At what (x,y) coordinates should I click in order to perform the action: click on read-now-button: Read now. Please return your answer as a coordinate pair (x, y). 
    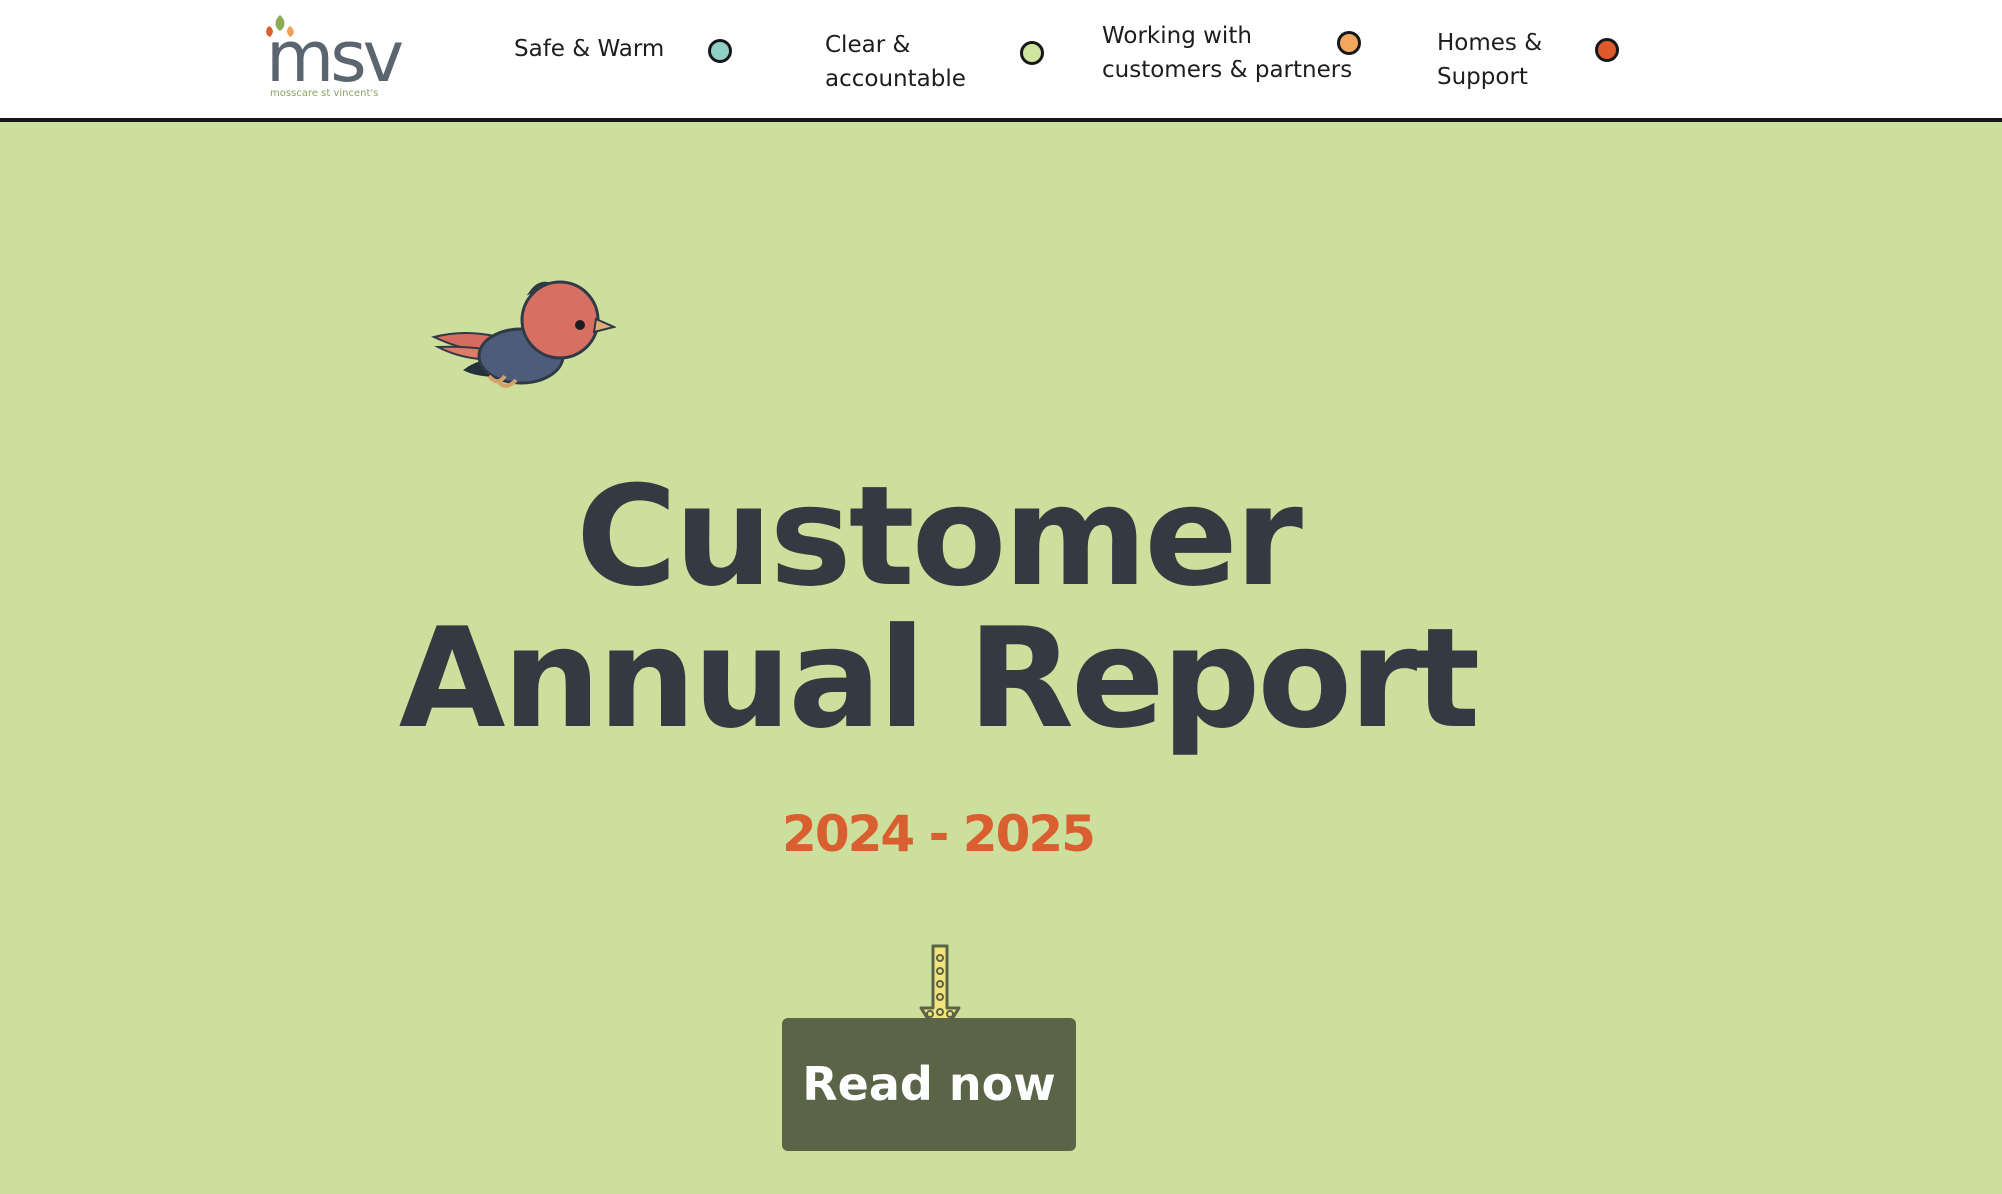
    Looking at the image, I should click on (929, 1084).